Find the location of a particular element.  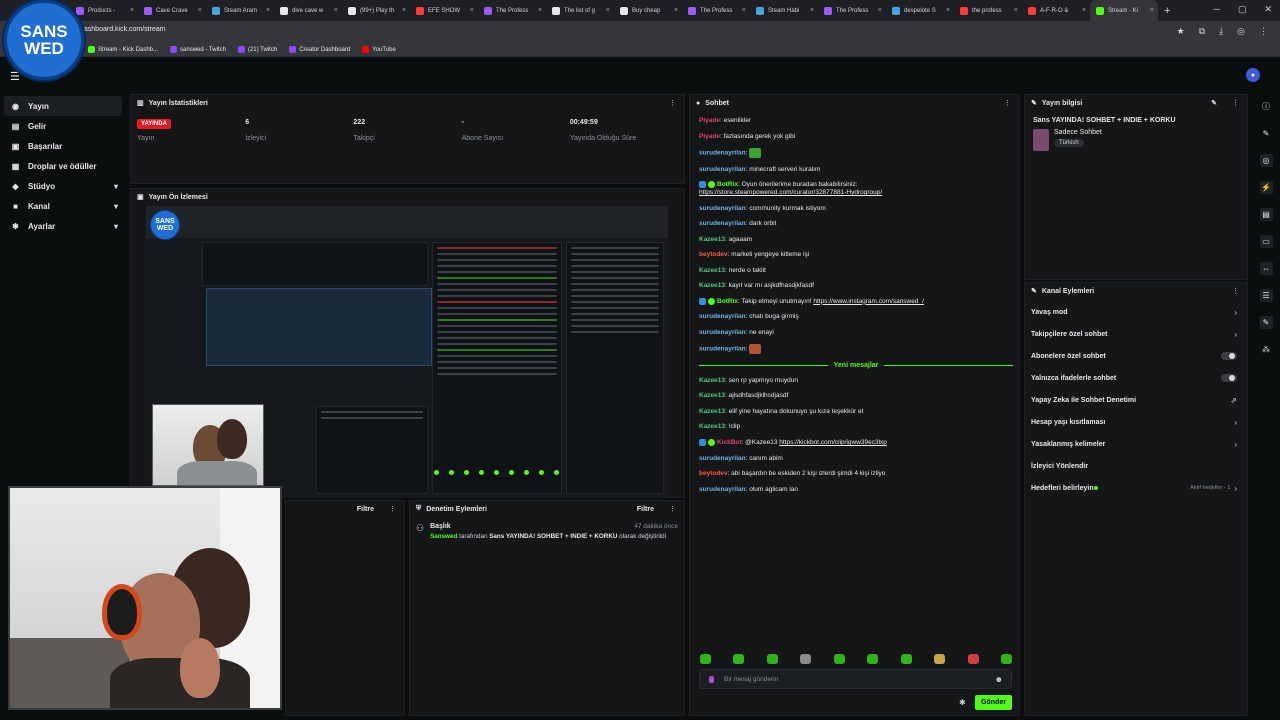

sidebar-item-3: ▣ Başarılar is located at coordinates (64, 146).